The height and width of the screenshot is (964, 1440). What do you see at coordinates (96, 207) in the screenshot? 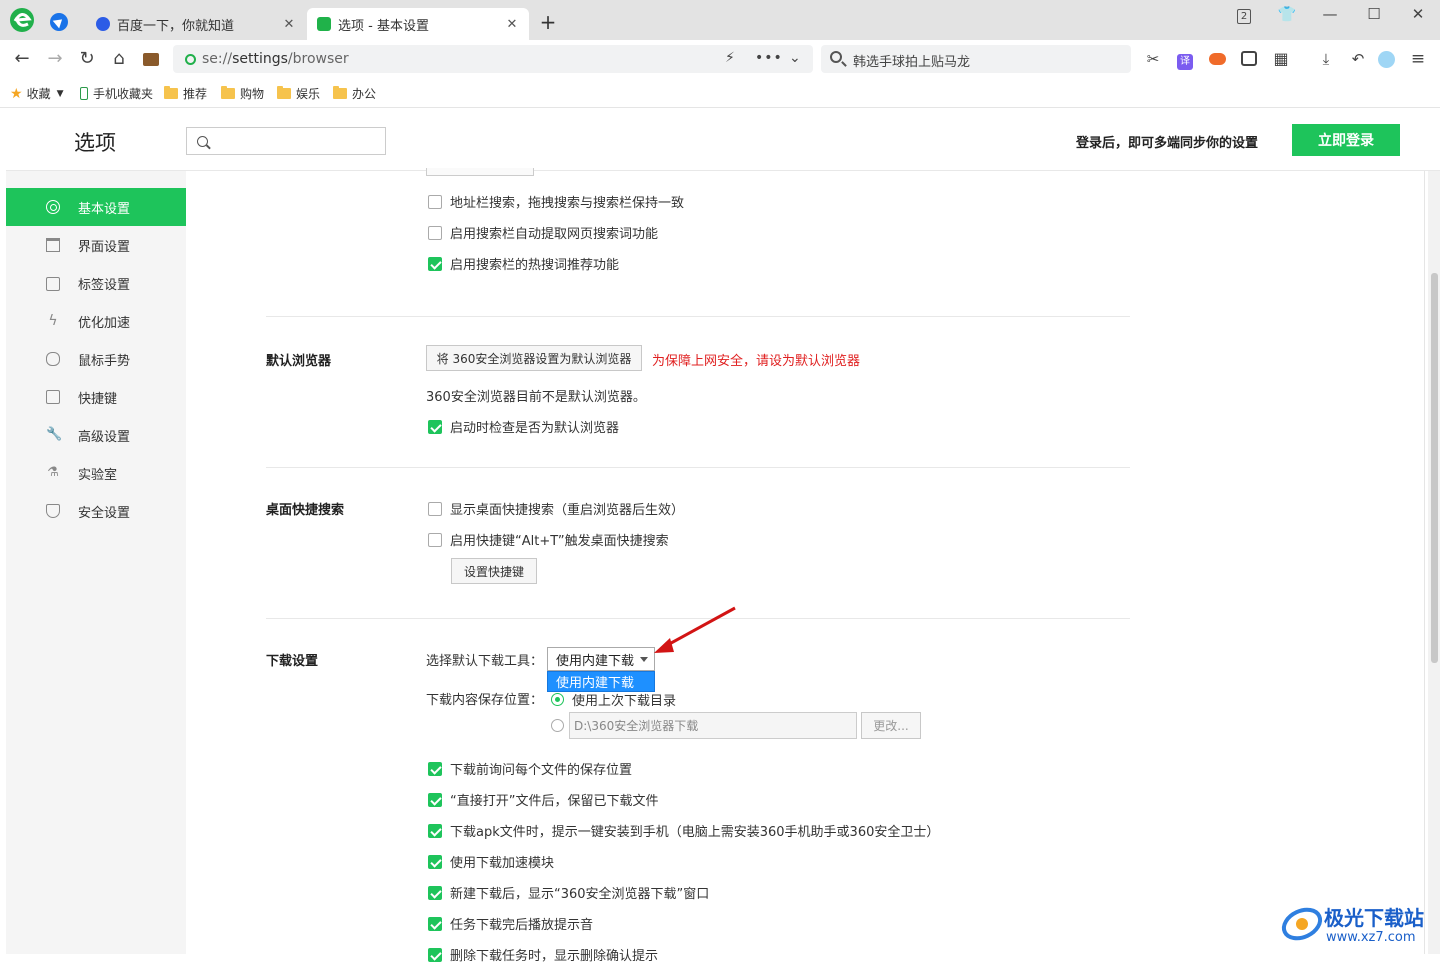
I see `sidebar-item-basic: 基本设置` at bounding box center [96, 207].